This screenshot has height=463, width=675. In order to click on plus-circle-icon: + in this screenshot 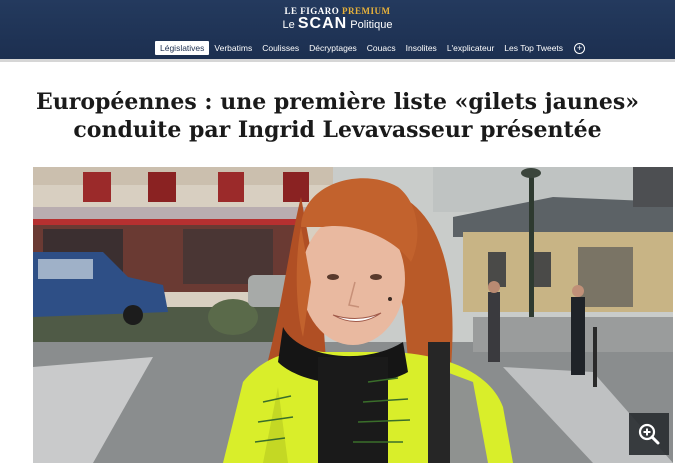, I will do `click(580, 48)`.